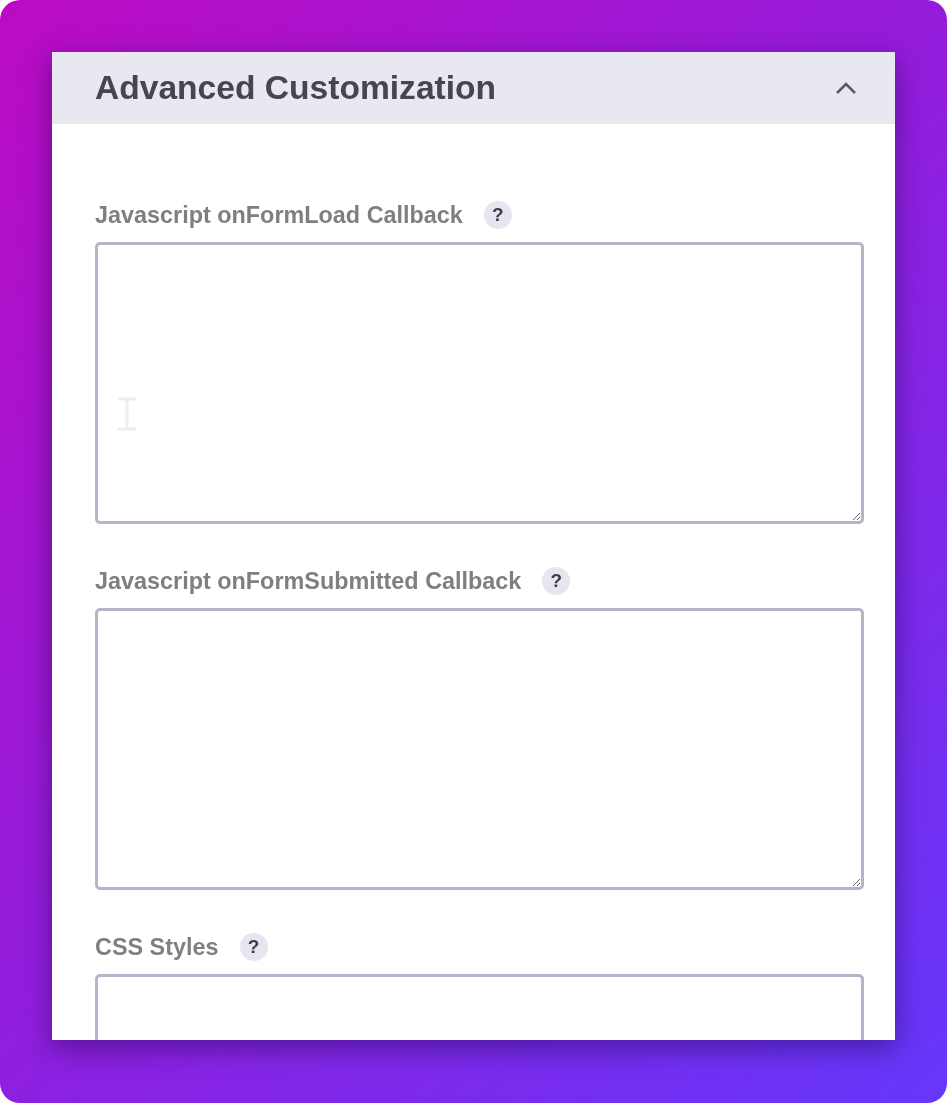 This screenshot has width=947, height=1103. What do you see at coordinates (308, 581) in the screenshot?
I see `field-label: Javascript onFormSubmitted Callback` at bounding box center [308, 581].